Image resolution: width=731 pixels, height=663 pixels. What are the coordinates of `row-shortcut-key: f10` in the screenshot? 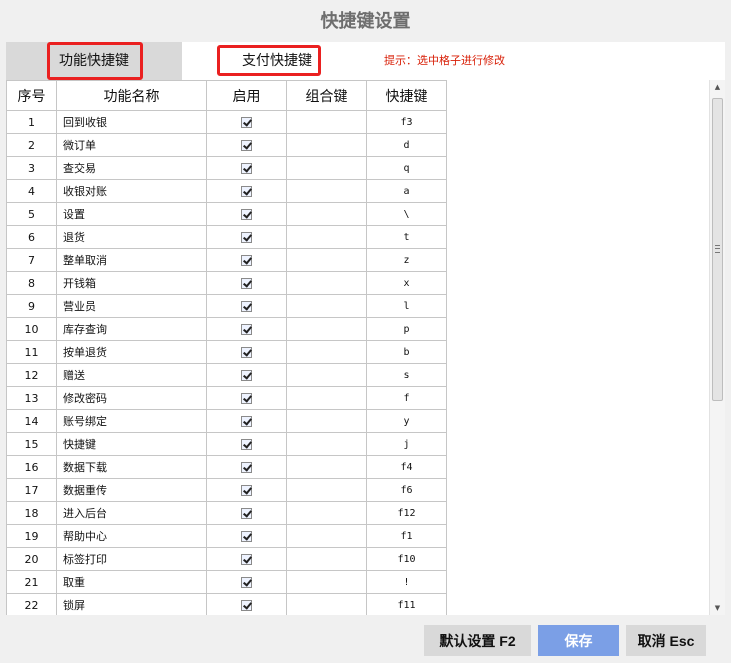 It's located at (406, 559).